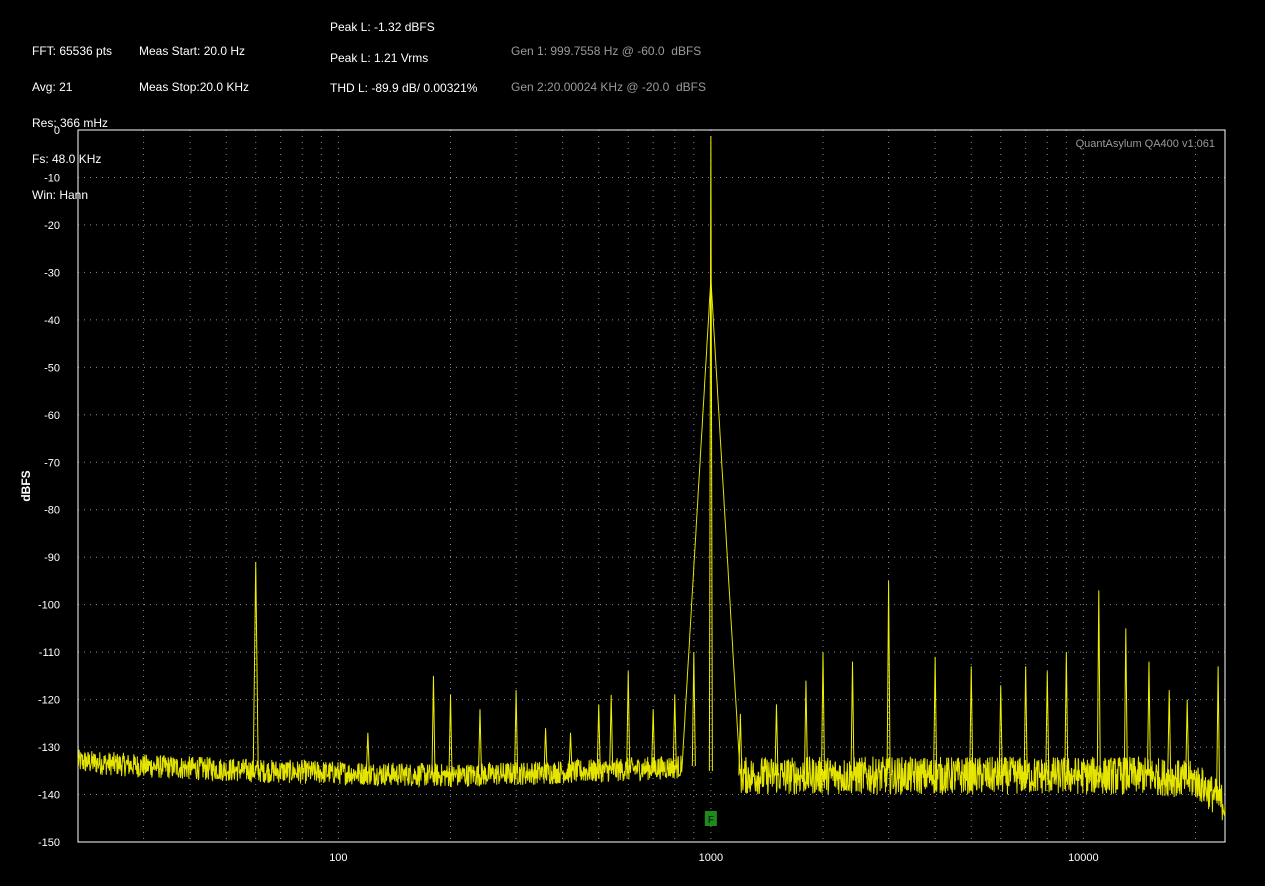  What do you see at coordinates (52, 558) in the screenshot?
I see `y-tick-label: -90` at bounding box center [52, 558].